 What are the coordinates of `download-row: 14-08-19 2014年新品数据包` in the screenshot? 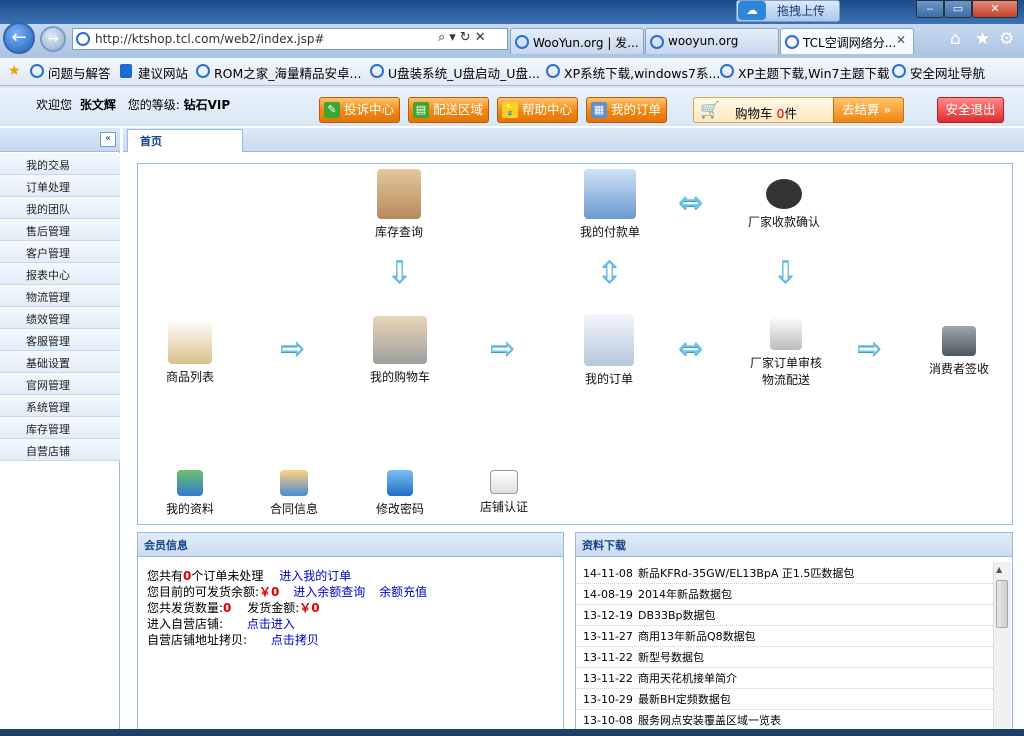 It's located at (785, 594).